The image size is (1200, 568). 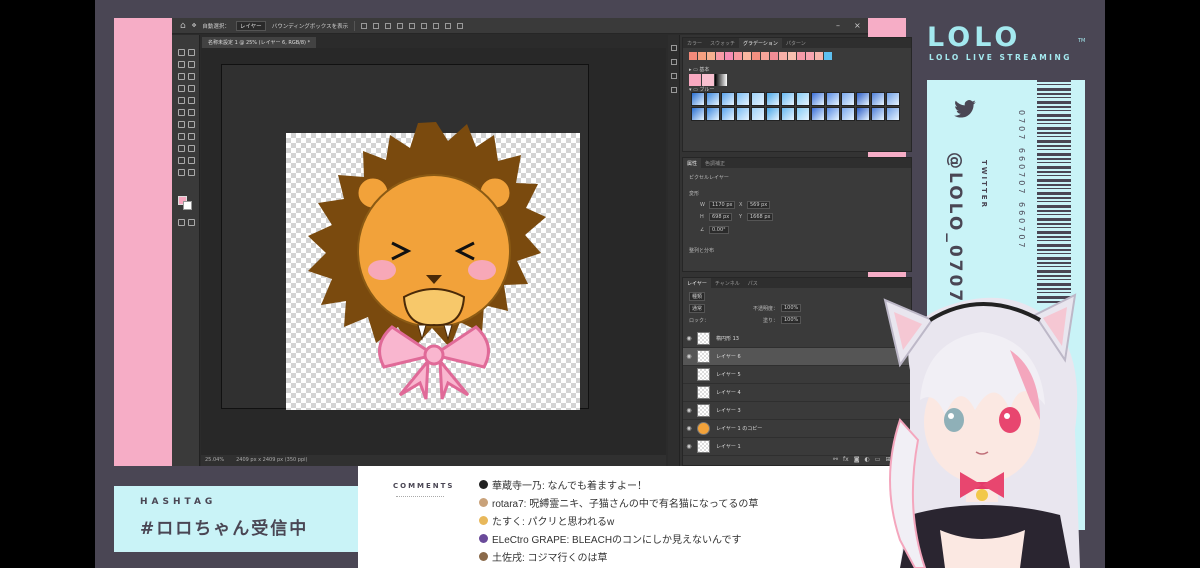 I want to click on fill-field: 100%, so click(x=791, y=320).